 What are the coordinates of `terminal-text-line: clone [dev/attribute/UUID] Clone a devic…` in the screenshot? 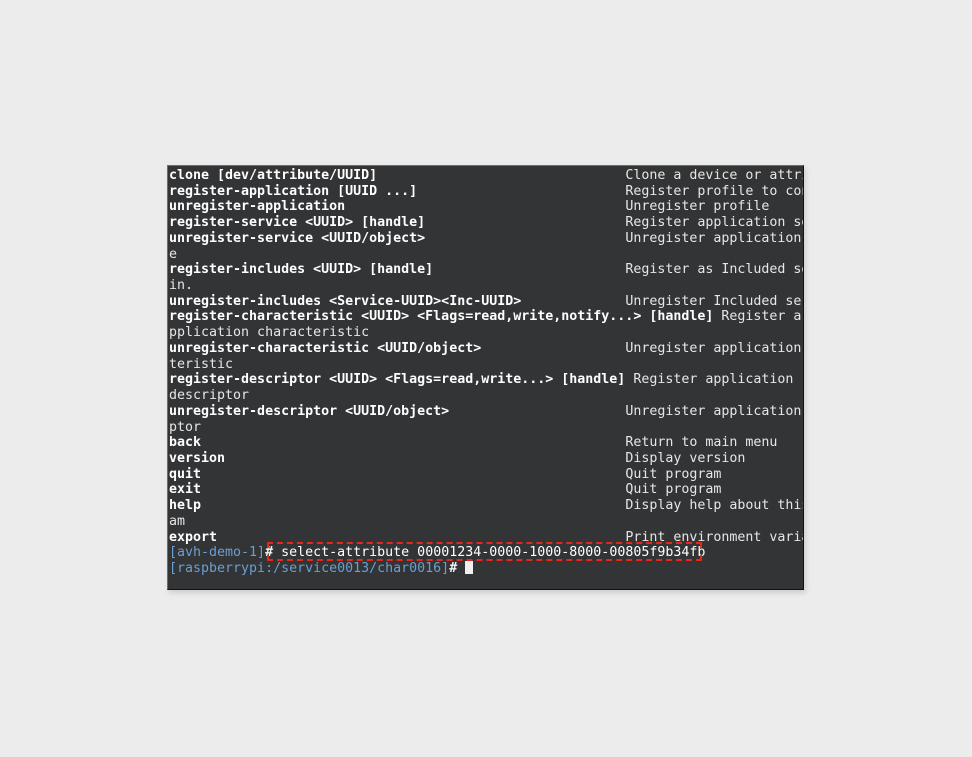 It's located at (486, 176).